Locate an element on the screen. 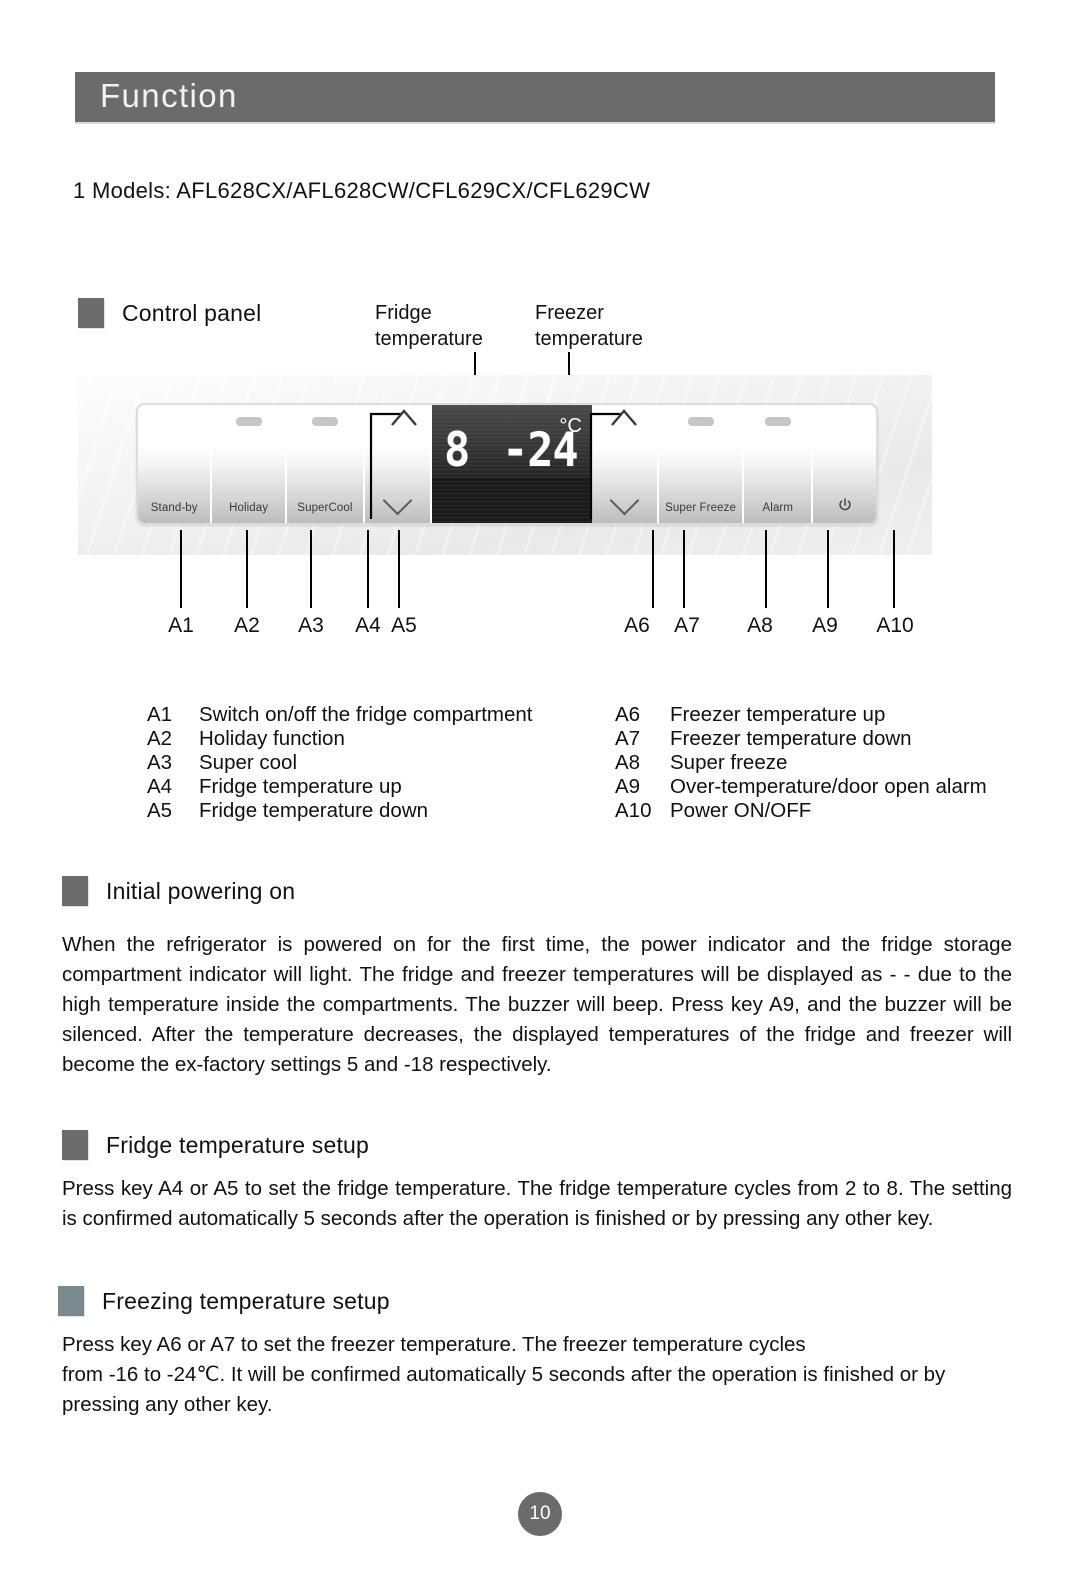 The height and width of the screenshot is (1586, 1080). panel-lcd-display: 8 -24 °C is located at coordinates (511, 464).